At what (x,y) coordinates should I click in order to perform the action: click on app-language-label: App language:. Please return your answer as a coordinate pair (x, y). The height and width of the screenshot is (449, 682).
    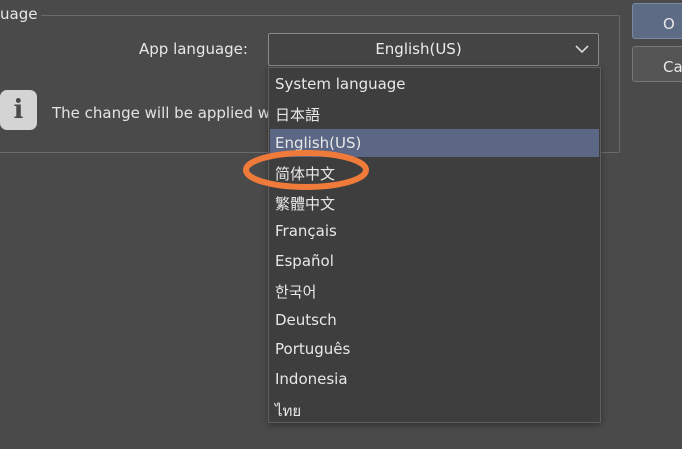
    Looking at the image, I should click on (193, 49).